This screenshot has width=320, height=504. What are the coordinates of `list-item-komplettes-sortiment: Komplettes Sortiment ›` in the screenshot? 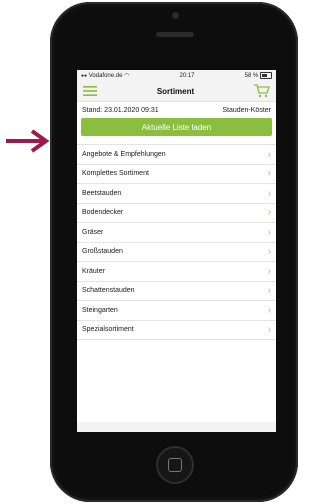 It's located at (176, 174).